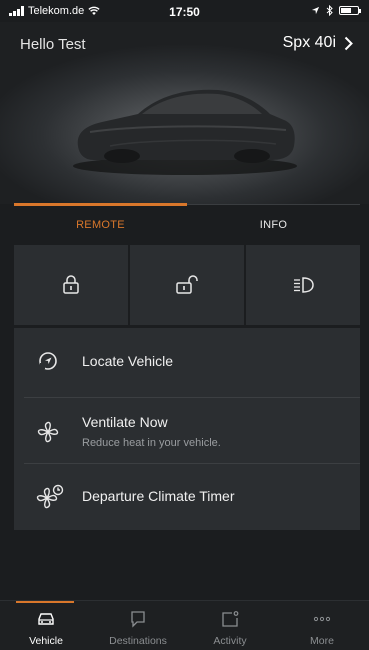 This screenshot has width=369, height=650. What do you see at coordinates (322, 641) in the screenshot?
I see `nav-more-label: More` at bounding box center [322, 641].